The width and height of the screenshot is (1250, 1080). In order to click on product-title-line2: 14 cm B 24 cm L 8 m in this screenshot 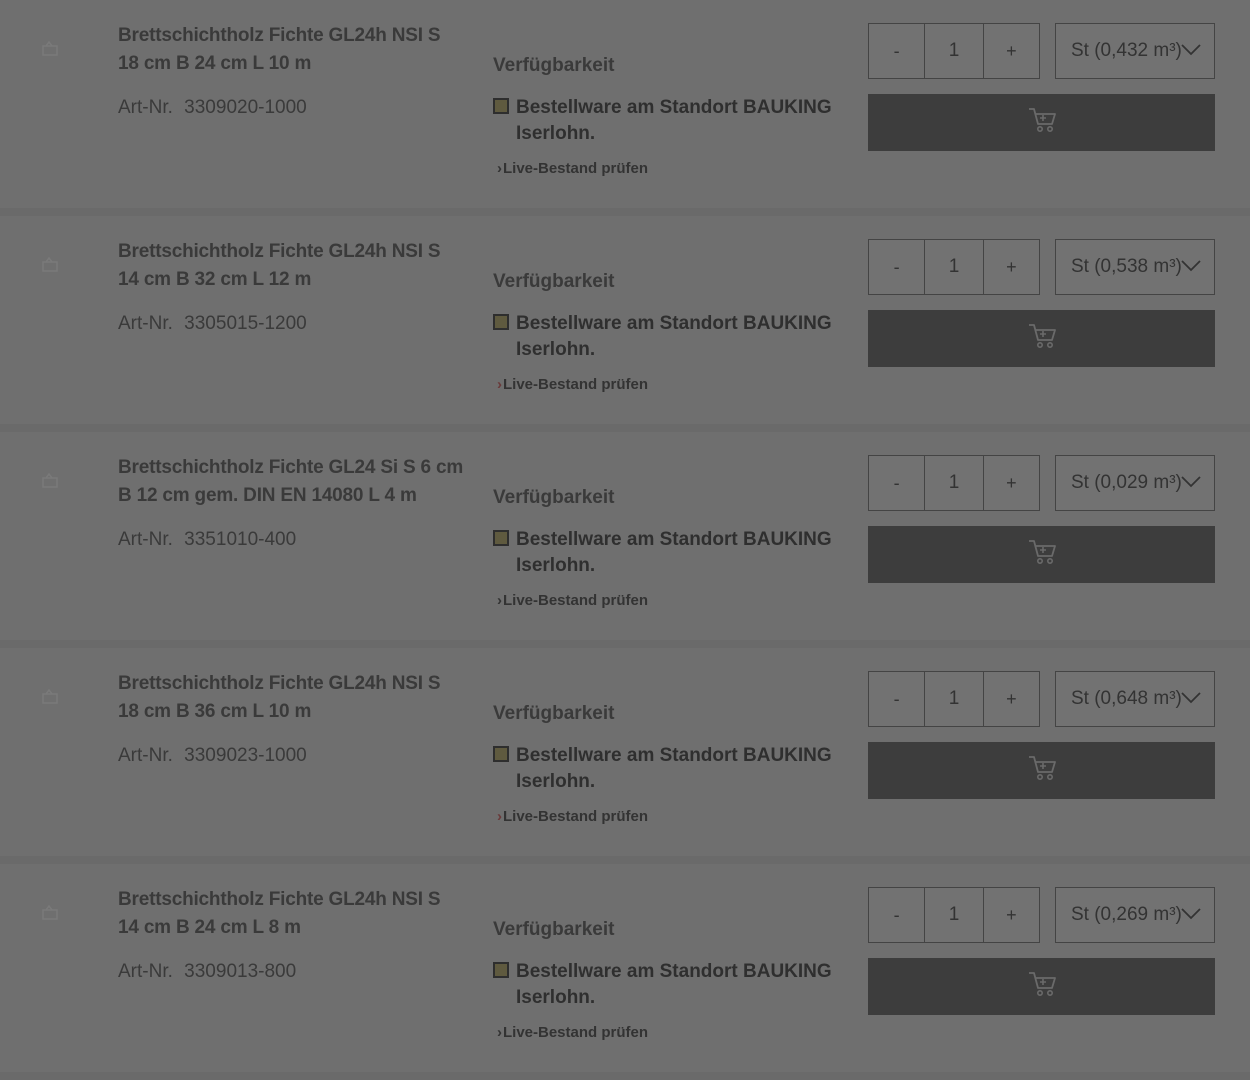, I will do `click(209, 927)`.